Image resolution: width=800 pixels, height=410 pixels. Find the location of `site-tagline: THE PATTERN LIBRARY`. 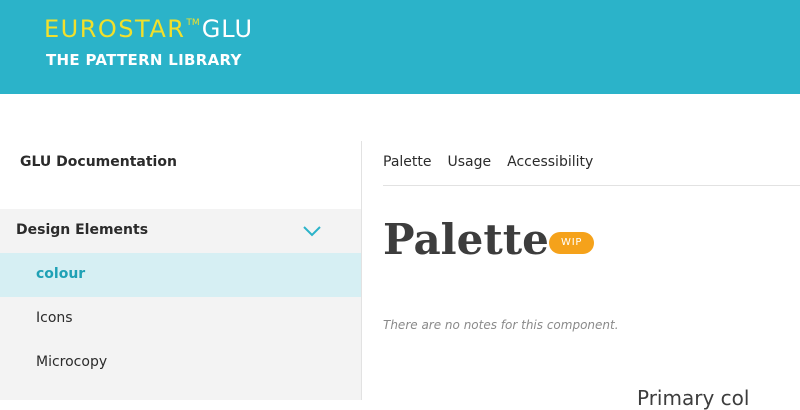

site-tagline: THE PATTERN LIBRARY is located at coordinates (144, 60).